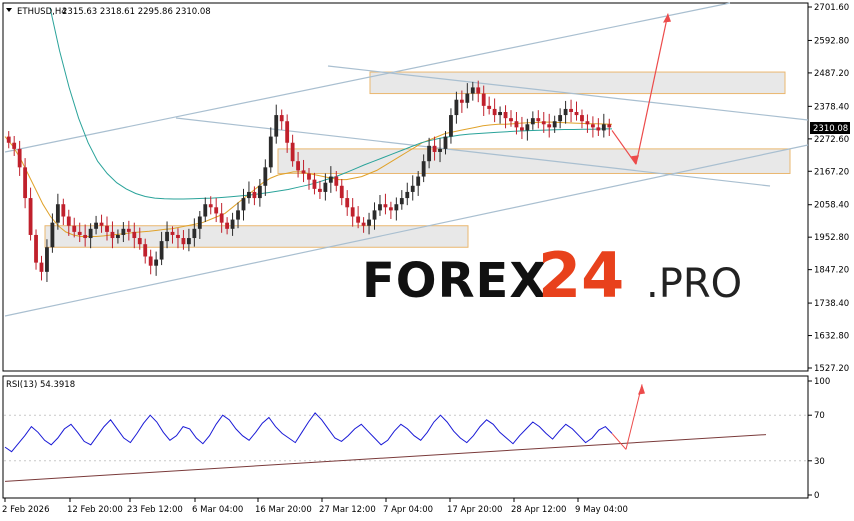  What do you see at coordinates (831, 271) in the screenshot?
I see `price-tick-label: 1847.20` at bounding box center [831, 271].